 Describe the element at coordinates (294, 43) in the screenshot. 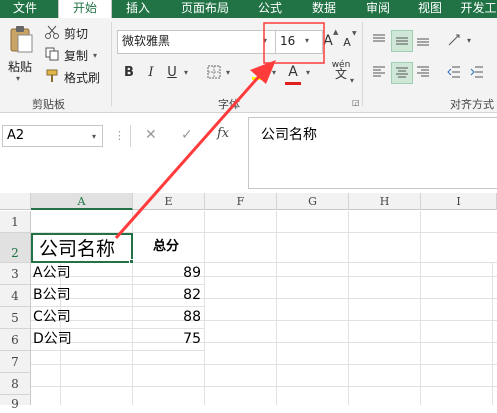

I see `font-size-highlight-box` at that location.